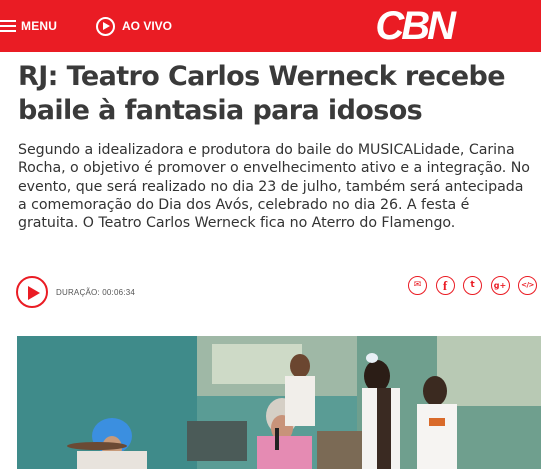 The height and width of the screenshot is (469, 541). Describe the element at coordinates (527, 285) in the screenshot. I see `embed-icon: </>` at that location.